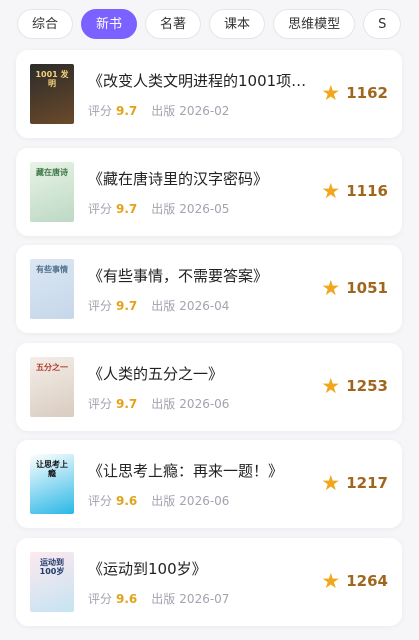  I want to click on favorite-count: ★ 1116, so click(354, 191).